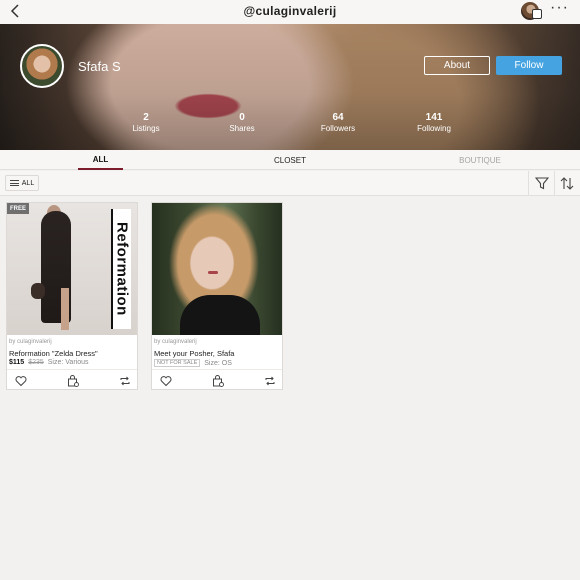 This screenshot has width=580, height=580. I want to click on funnel-icon, so click(542, 183).